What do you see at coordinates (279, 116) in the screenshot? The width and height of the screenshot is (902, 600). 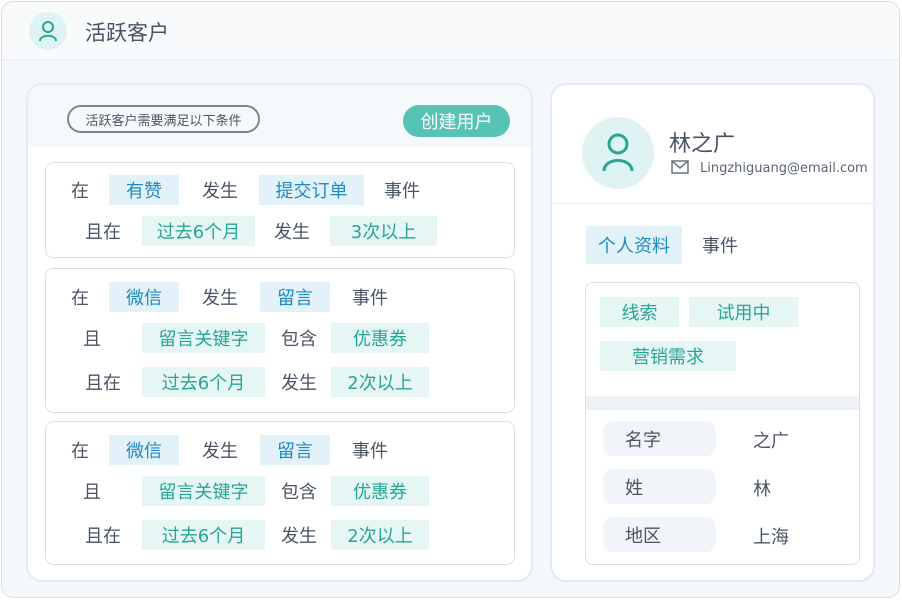 I see `conditions-header: 活跃客户需要满足以下条件 创建用户` at bounding box center [279, 116].